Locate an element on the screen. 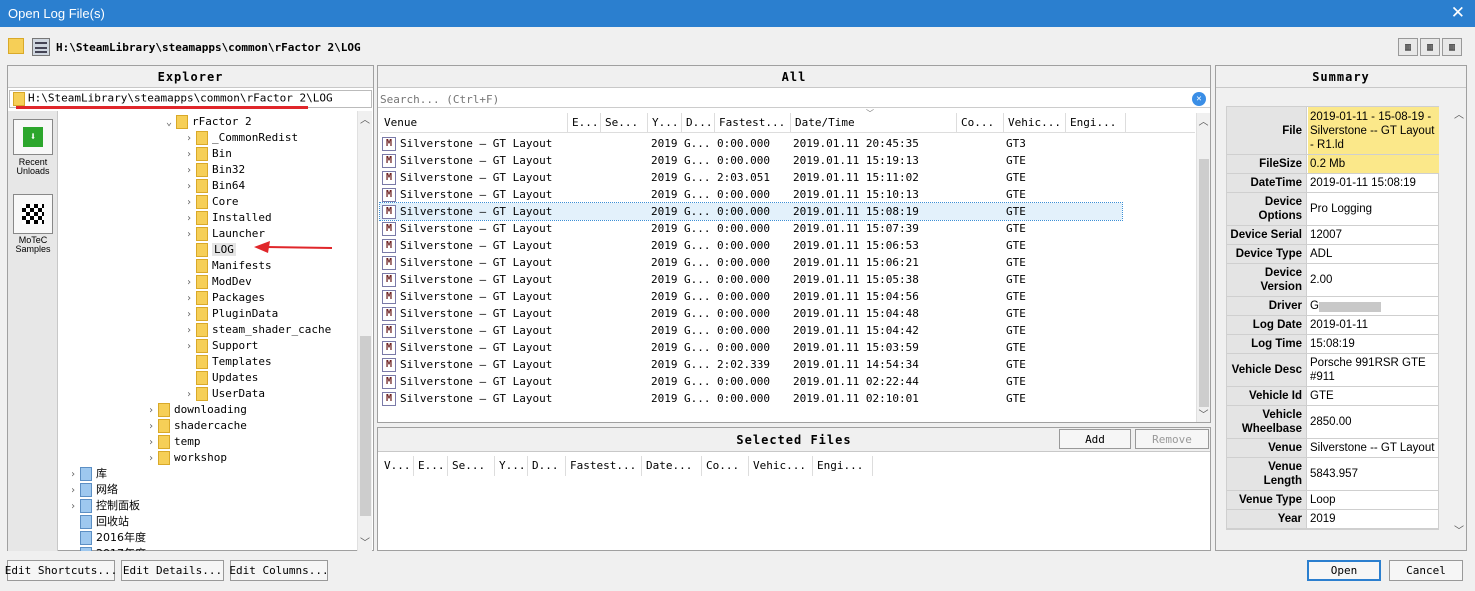 This screenshot has width=1475, height=591. add-button: Add is located at coordinates (1095, 439).